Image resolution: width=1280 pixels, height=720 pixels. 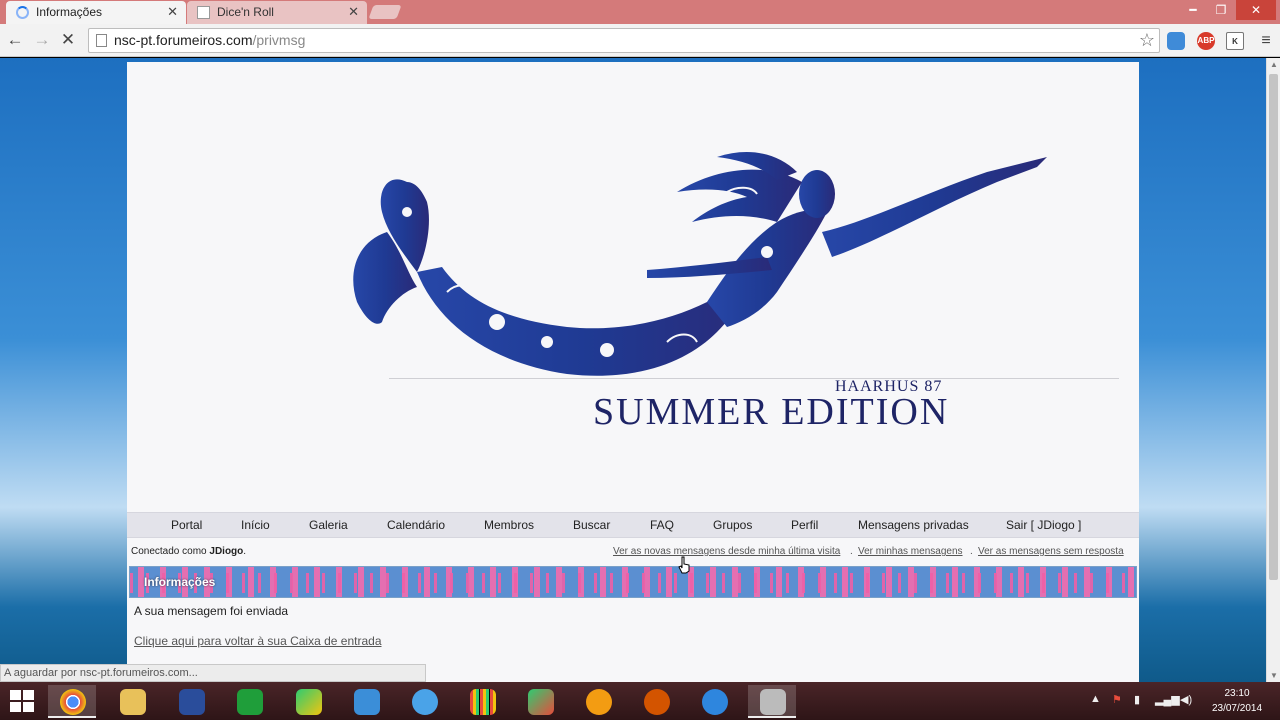 I want to click on action-center-icon: ⚑, so click(x=1117, y=699).